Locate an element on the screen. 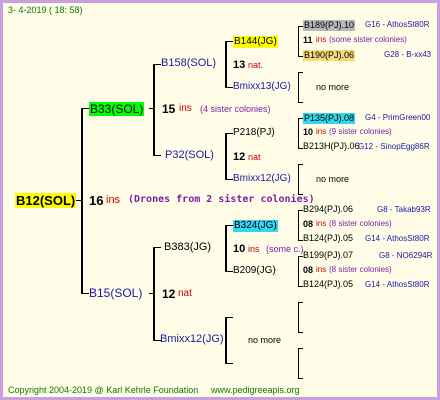 The image size is (440, 400). gen3-bmixx13-extra: no more is located at coordinates (333, 87).